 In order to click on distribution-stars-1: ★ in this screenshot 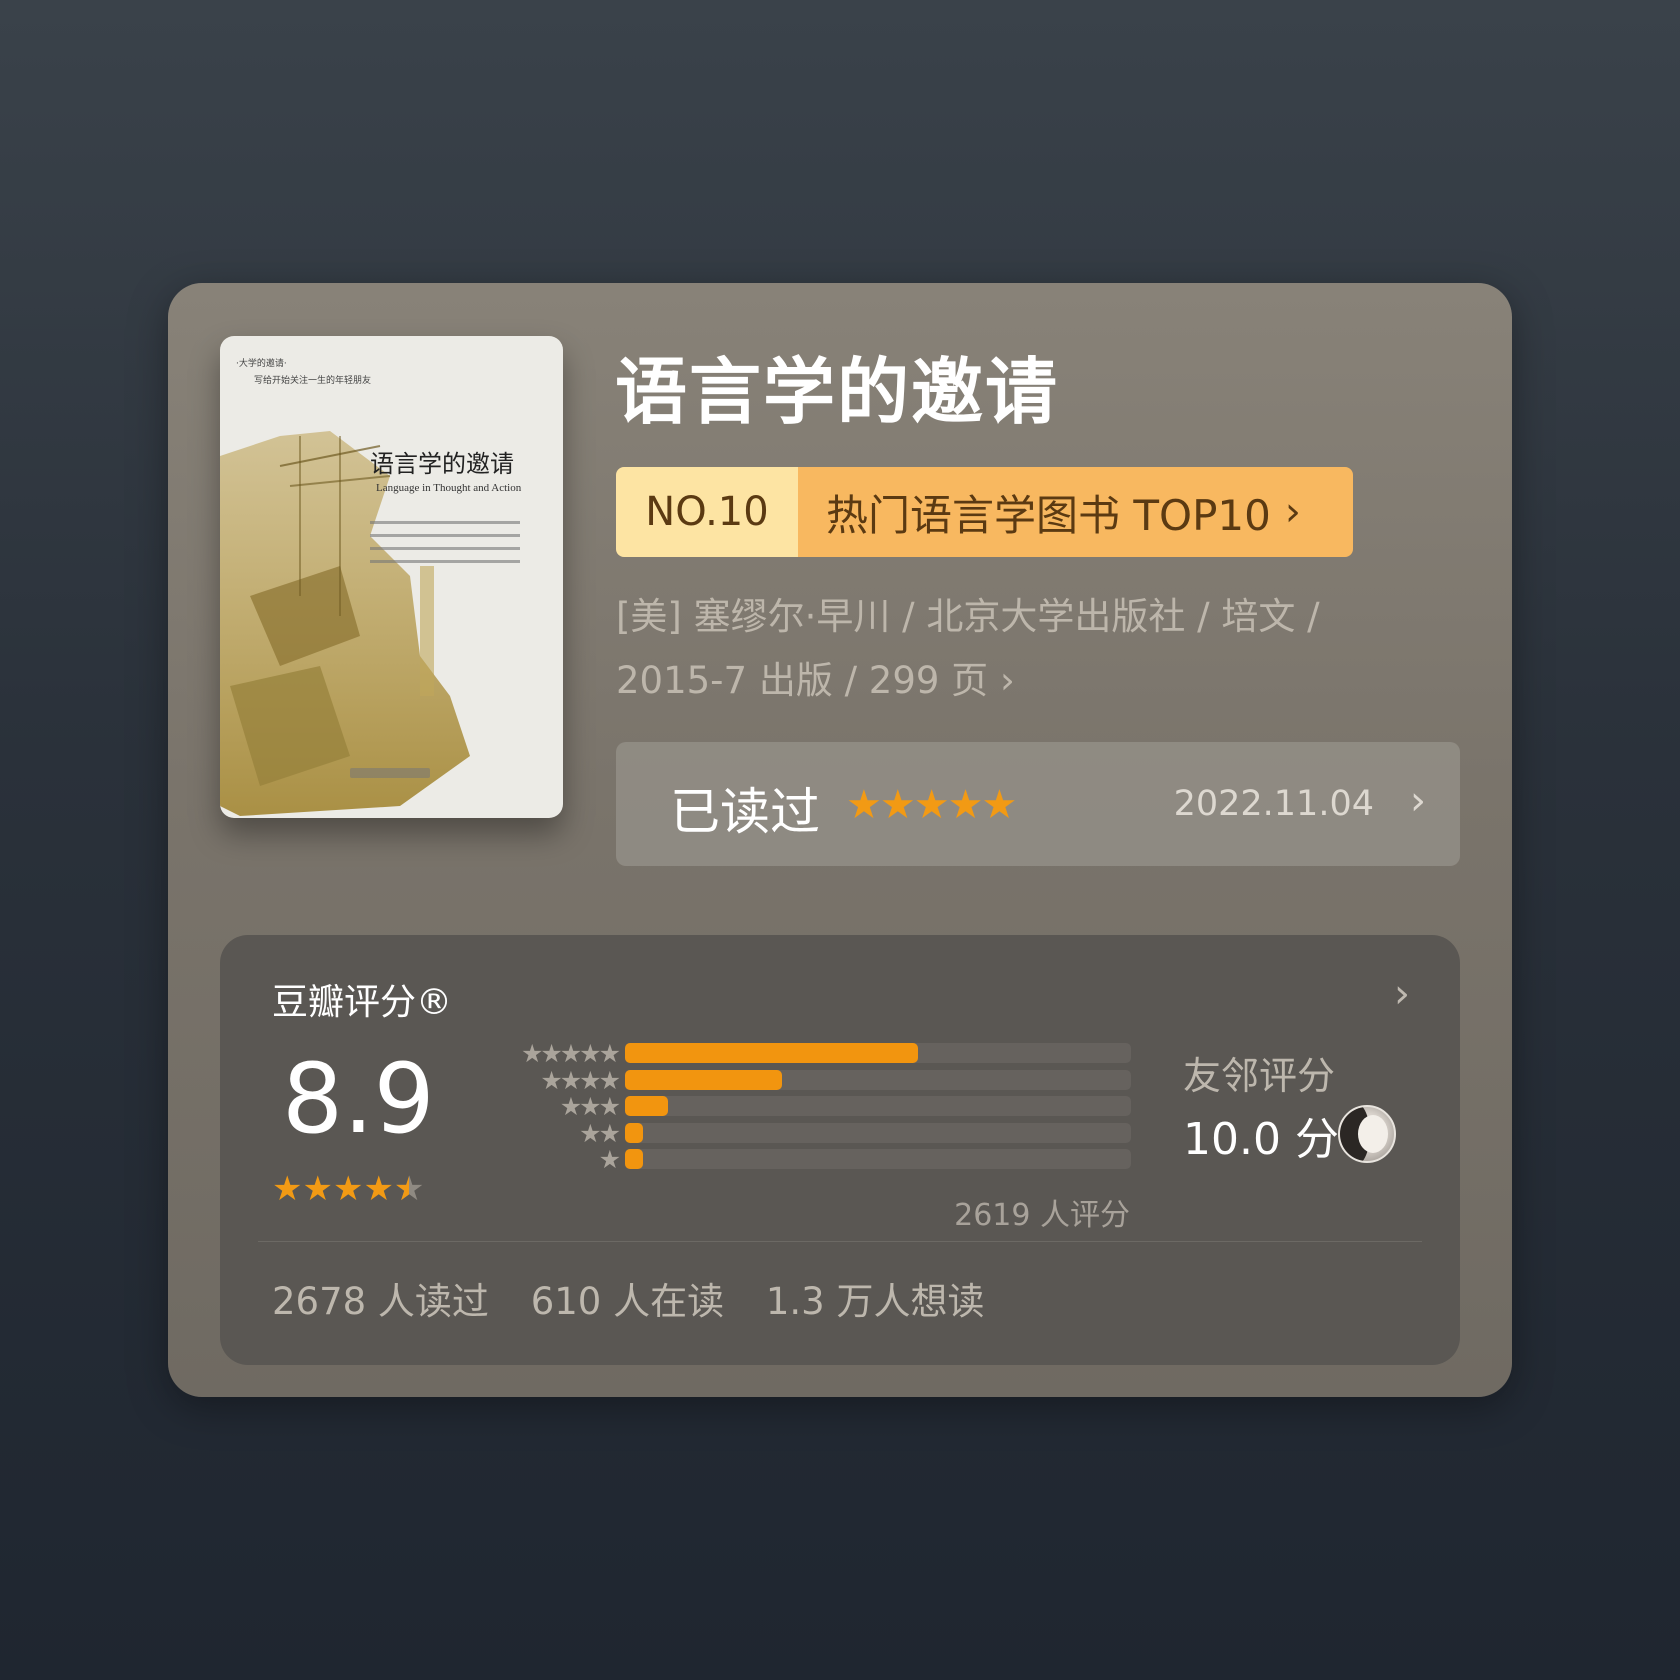, I will do `click(609, 1159)`.